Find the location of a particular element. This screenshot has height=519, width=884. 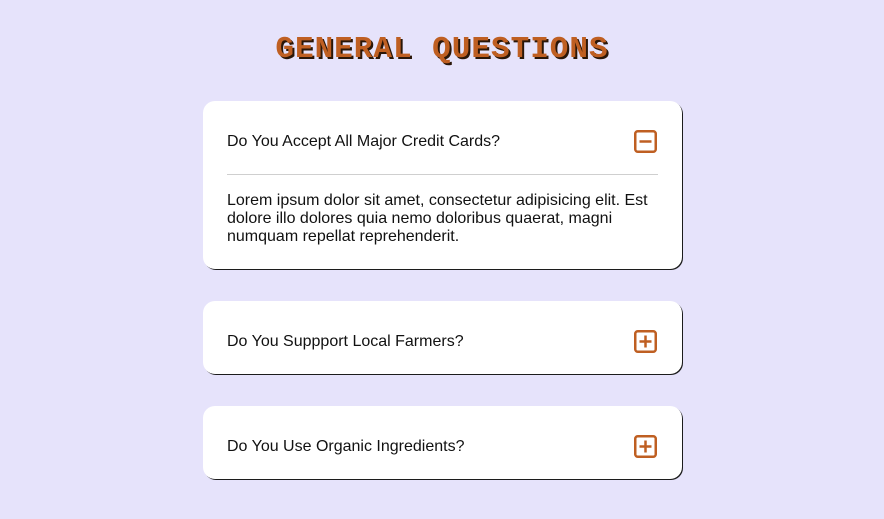

minus-square-icon is located at coordinates (645, 141).